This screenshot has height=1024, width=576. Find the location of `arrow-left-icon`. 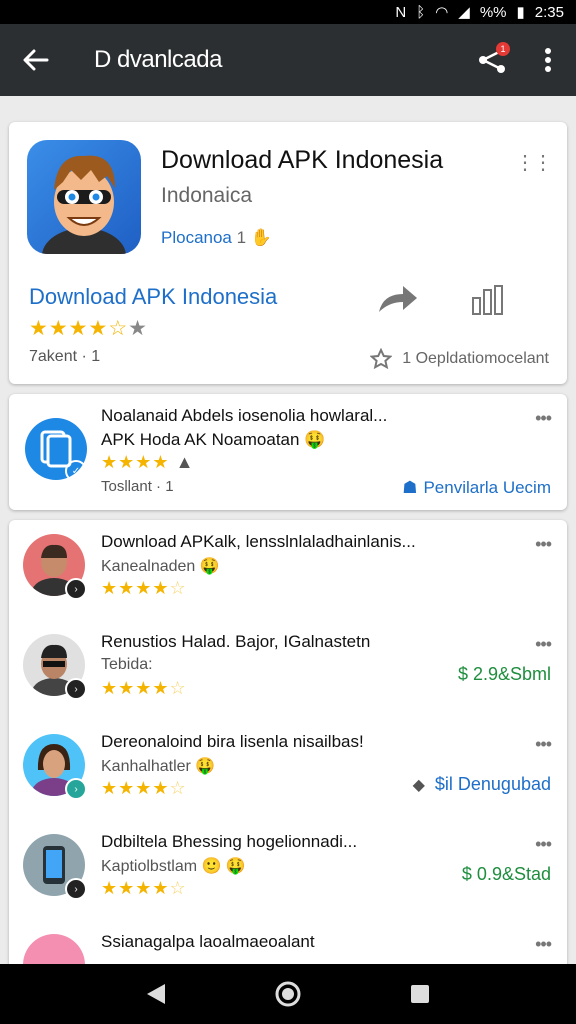

arrow-left-icon is located at coordinates (36, 60).